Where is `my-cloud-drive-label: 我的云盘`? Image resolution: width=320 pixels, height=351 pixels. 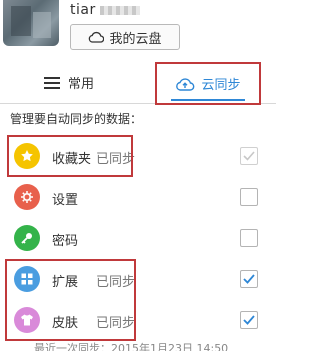
my-cloud-drive-label: 我的云盘 is located at coordinates (135, 39).